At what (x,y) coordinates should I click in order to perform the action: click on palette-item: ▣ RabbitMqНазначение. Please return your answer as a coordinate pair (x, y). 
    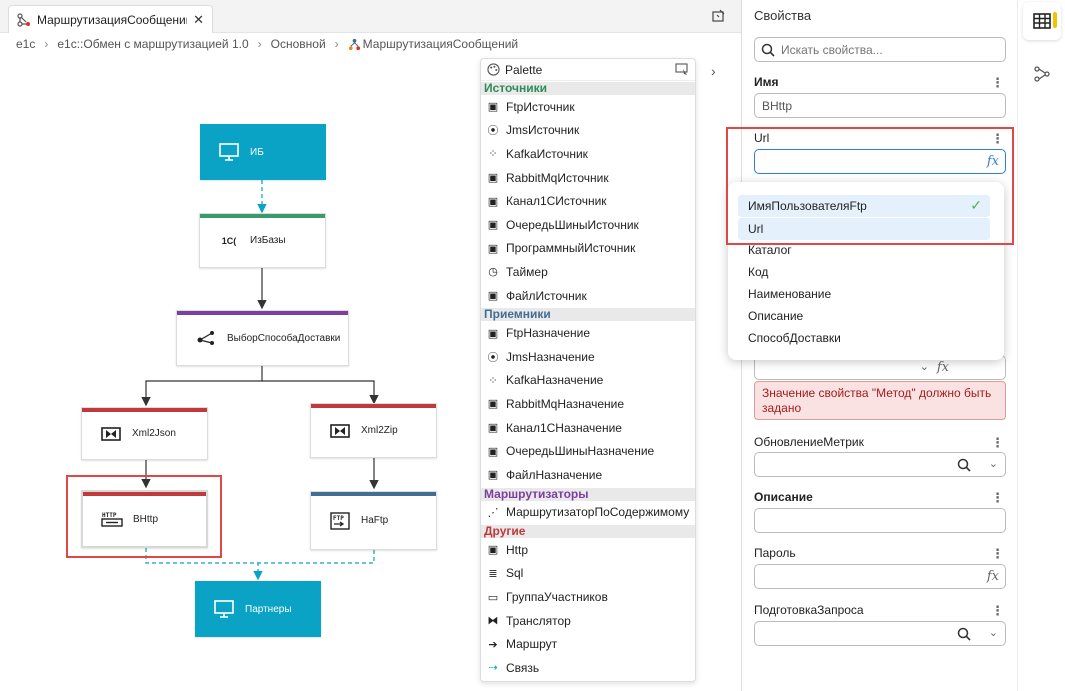
    Looking at the image, I should click on (588, 404).